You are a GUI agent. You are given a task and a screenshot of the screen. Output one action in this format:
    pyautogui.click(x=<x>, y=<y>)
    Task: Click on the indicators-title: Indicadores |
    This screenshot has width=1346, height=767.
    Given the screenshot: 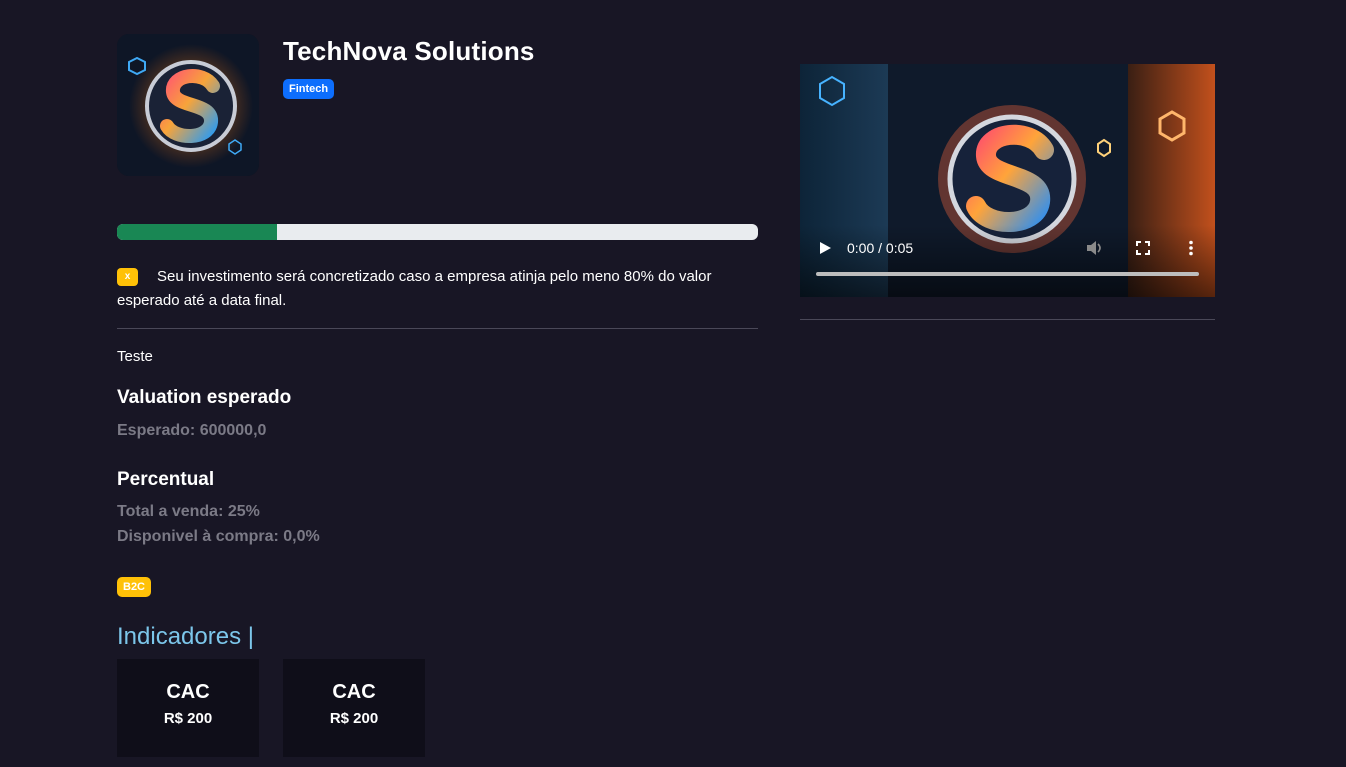 What is the action you would take?
    pyautogui.click(x=185, y=636)
    